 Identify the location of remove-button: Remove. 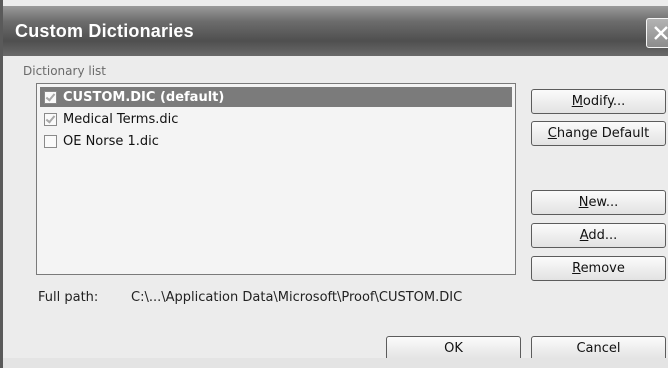
(598, 268).